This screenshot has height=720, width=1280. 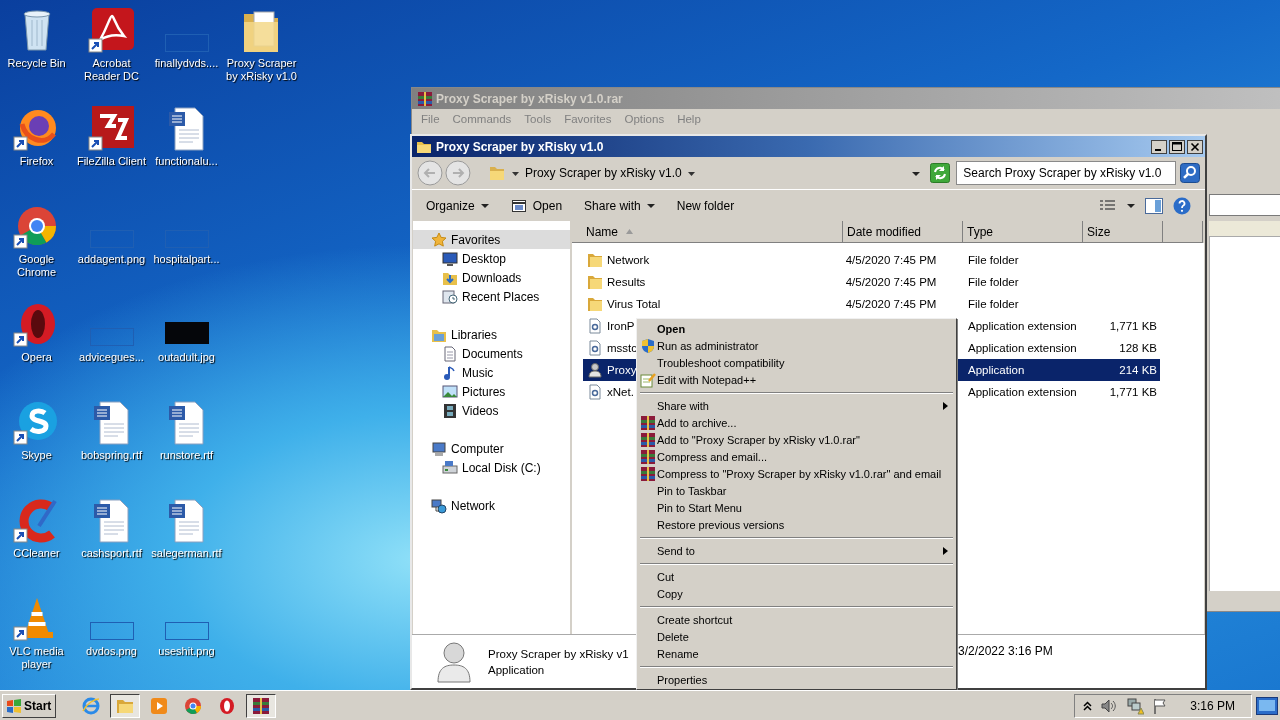 What do you see at coordinates (529, 98) in the screenshot?
I see `window-title: Proxy Scraper by xRisky v1.0.rar` at bounding box center [529, 98].